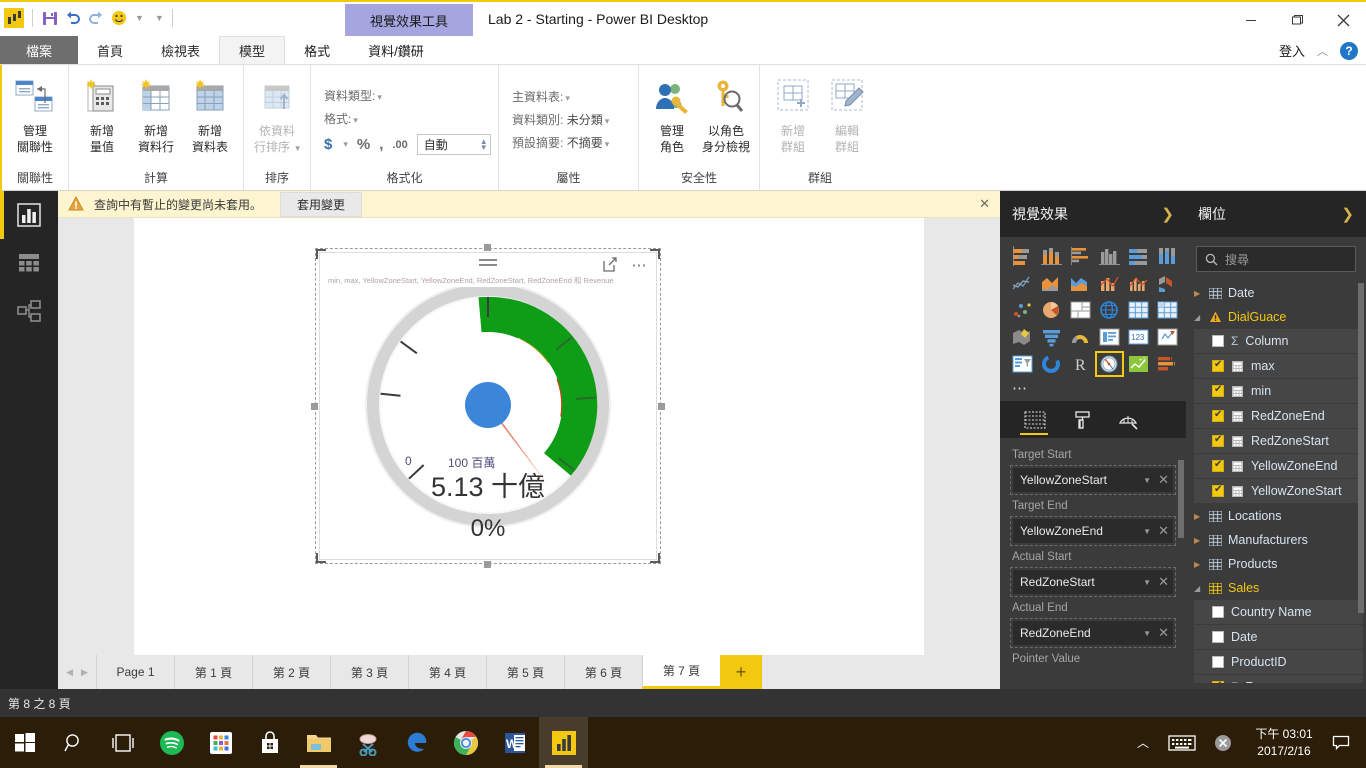 Image resolution: width=1366 pixels, height=768 pixels. I want to click on ribbon-tab-data-drill: 資料/鑽研, so click(396, 50).